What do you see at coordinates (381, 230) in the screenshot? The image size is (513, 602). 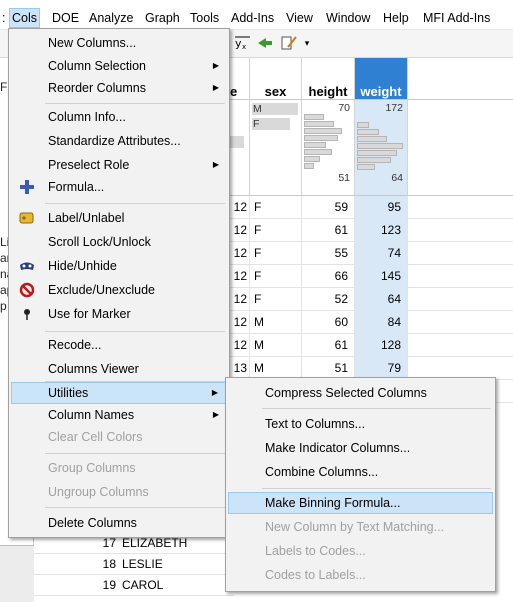 I see `cell-weight: 123` at bounding box center [381, 230].